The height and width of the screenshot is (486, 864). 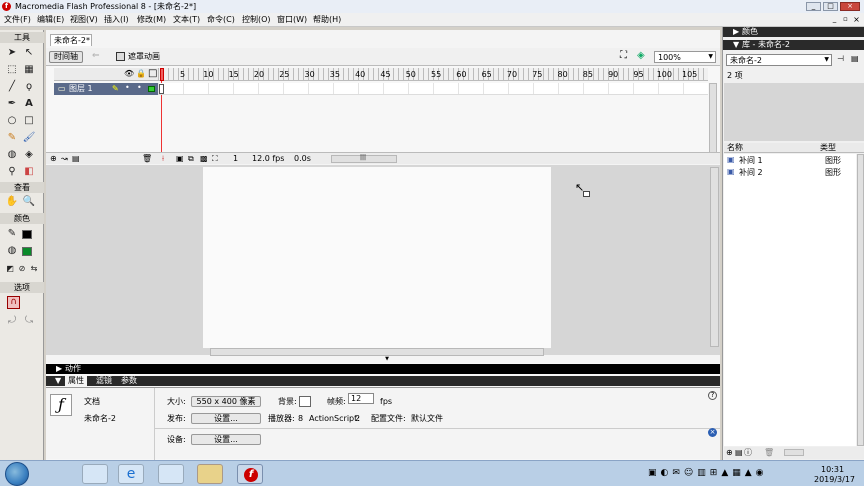 I want to click on delete-layer-icon: 🗑, so click(x=147, y=159).